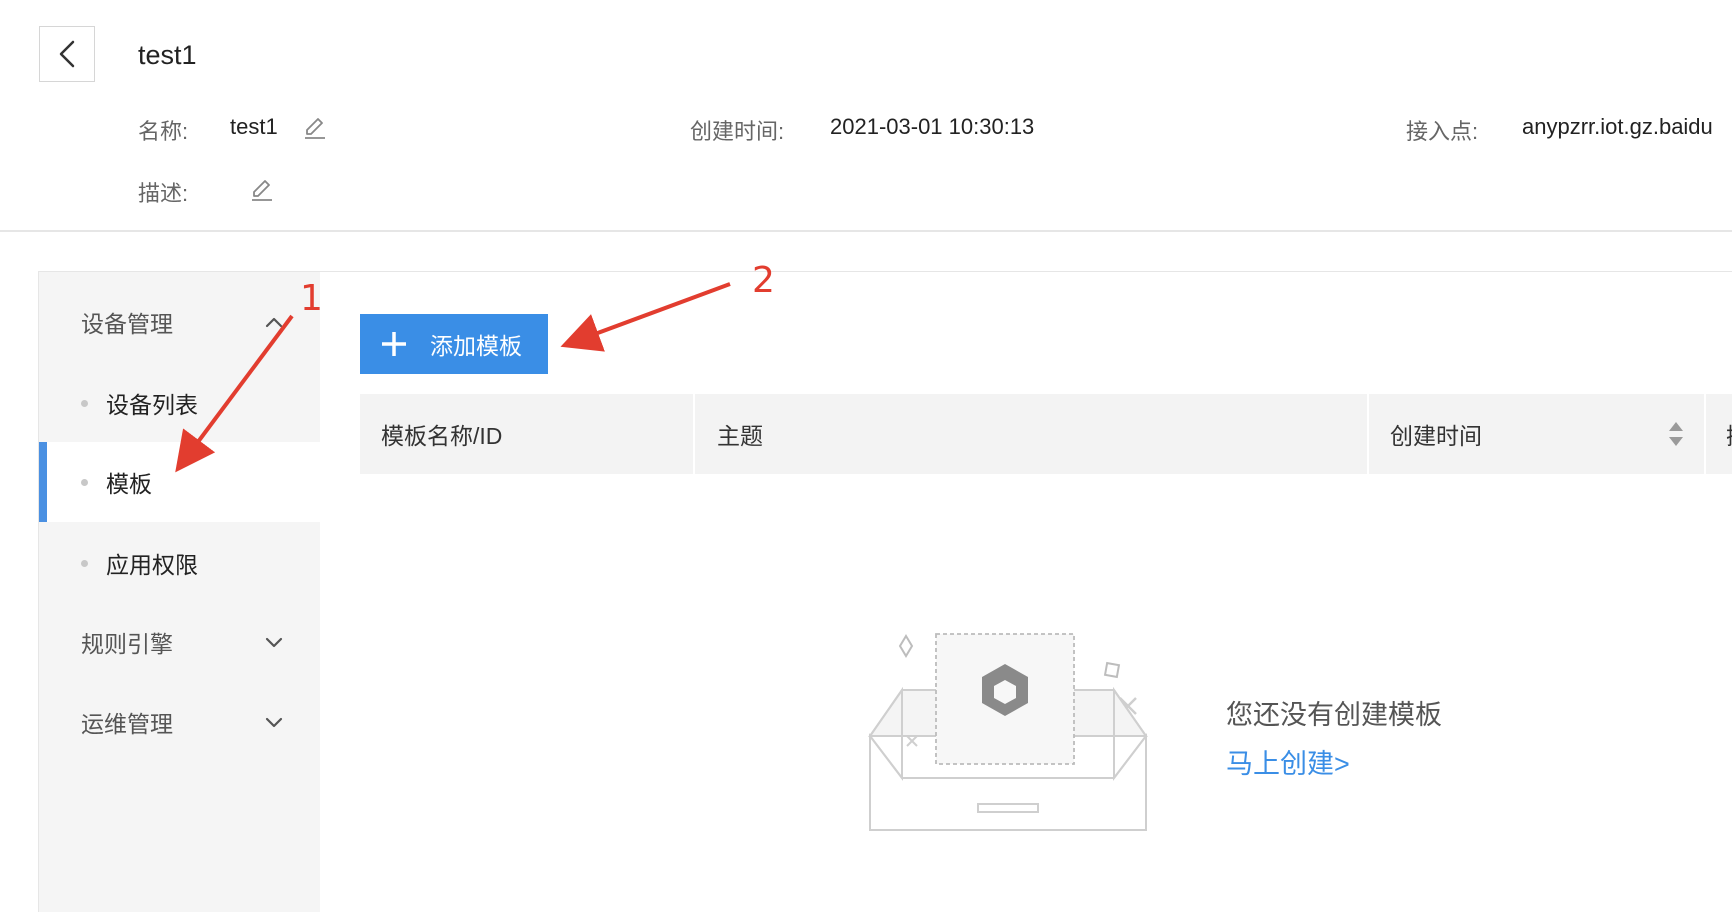 This screenshot has height=912, width=1732. I want to click on sidebar-group-label: 运维管理, so click(127, 724).